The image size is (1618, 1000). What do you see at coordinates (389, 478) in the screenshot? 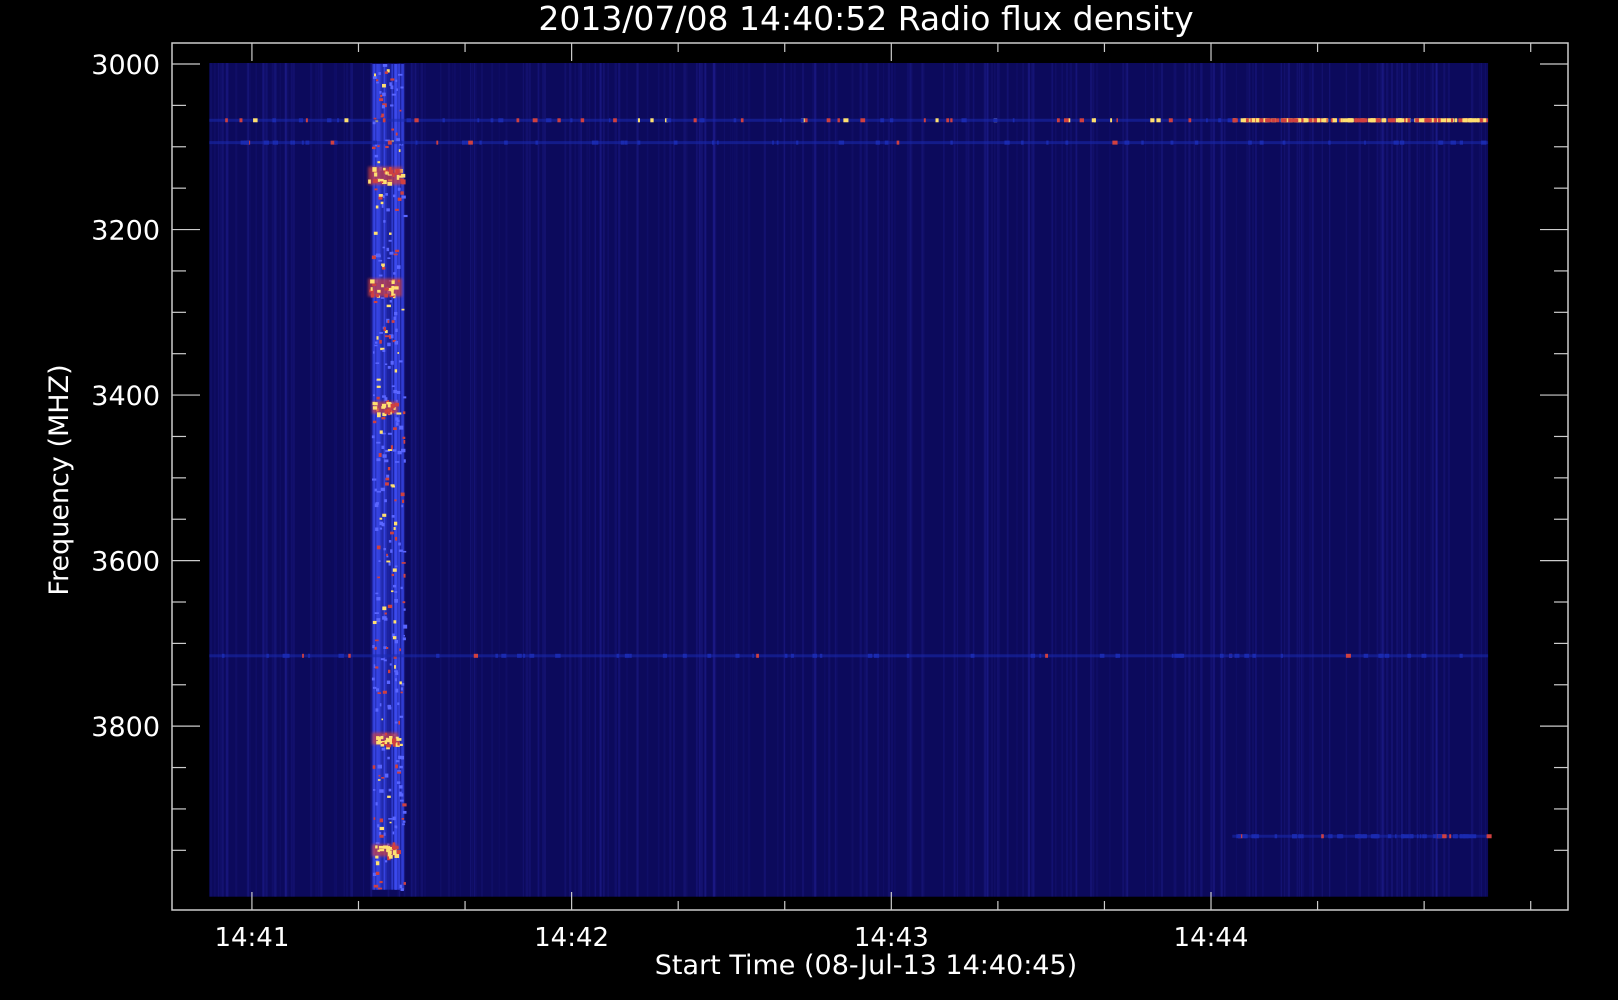
I see `burst-column` at bounding box center [389, 478].